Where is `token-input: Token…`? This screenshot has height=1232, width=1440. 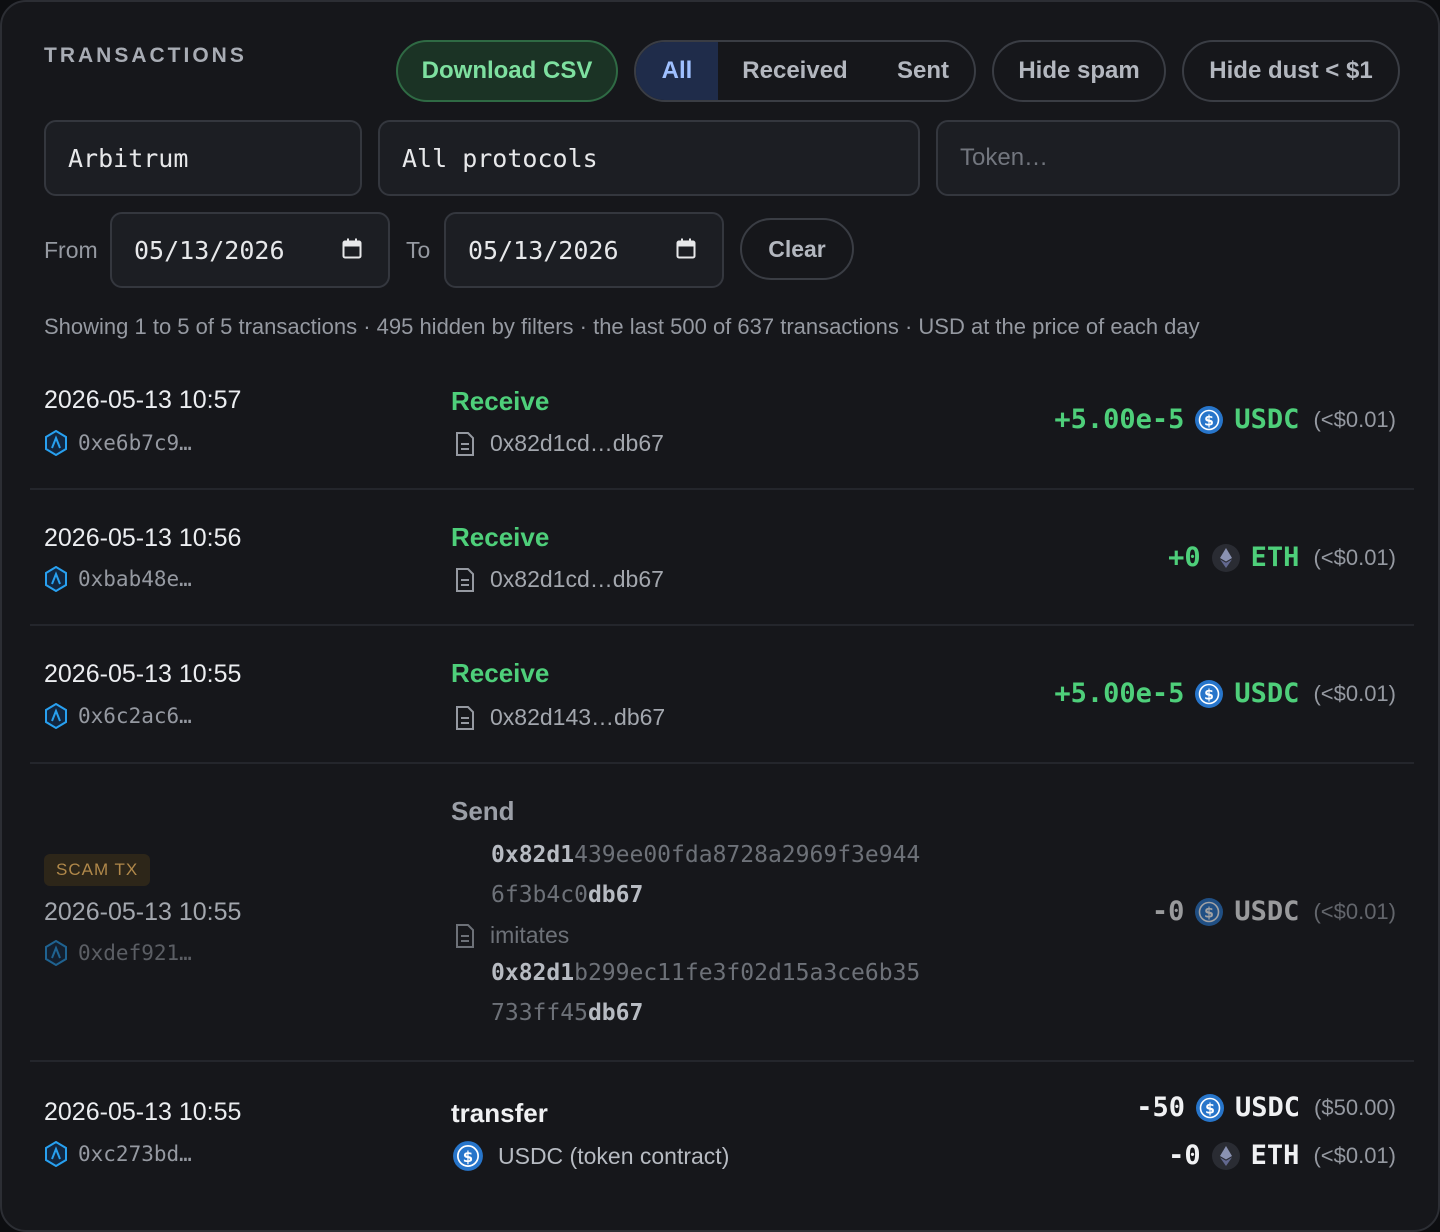 token-input: Token… is located at coordinates (1168, 158).